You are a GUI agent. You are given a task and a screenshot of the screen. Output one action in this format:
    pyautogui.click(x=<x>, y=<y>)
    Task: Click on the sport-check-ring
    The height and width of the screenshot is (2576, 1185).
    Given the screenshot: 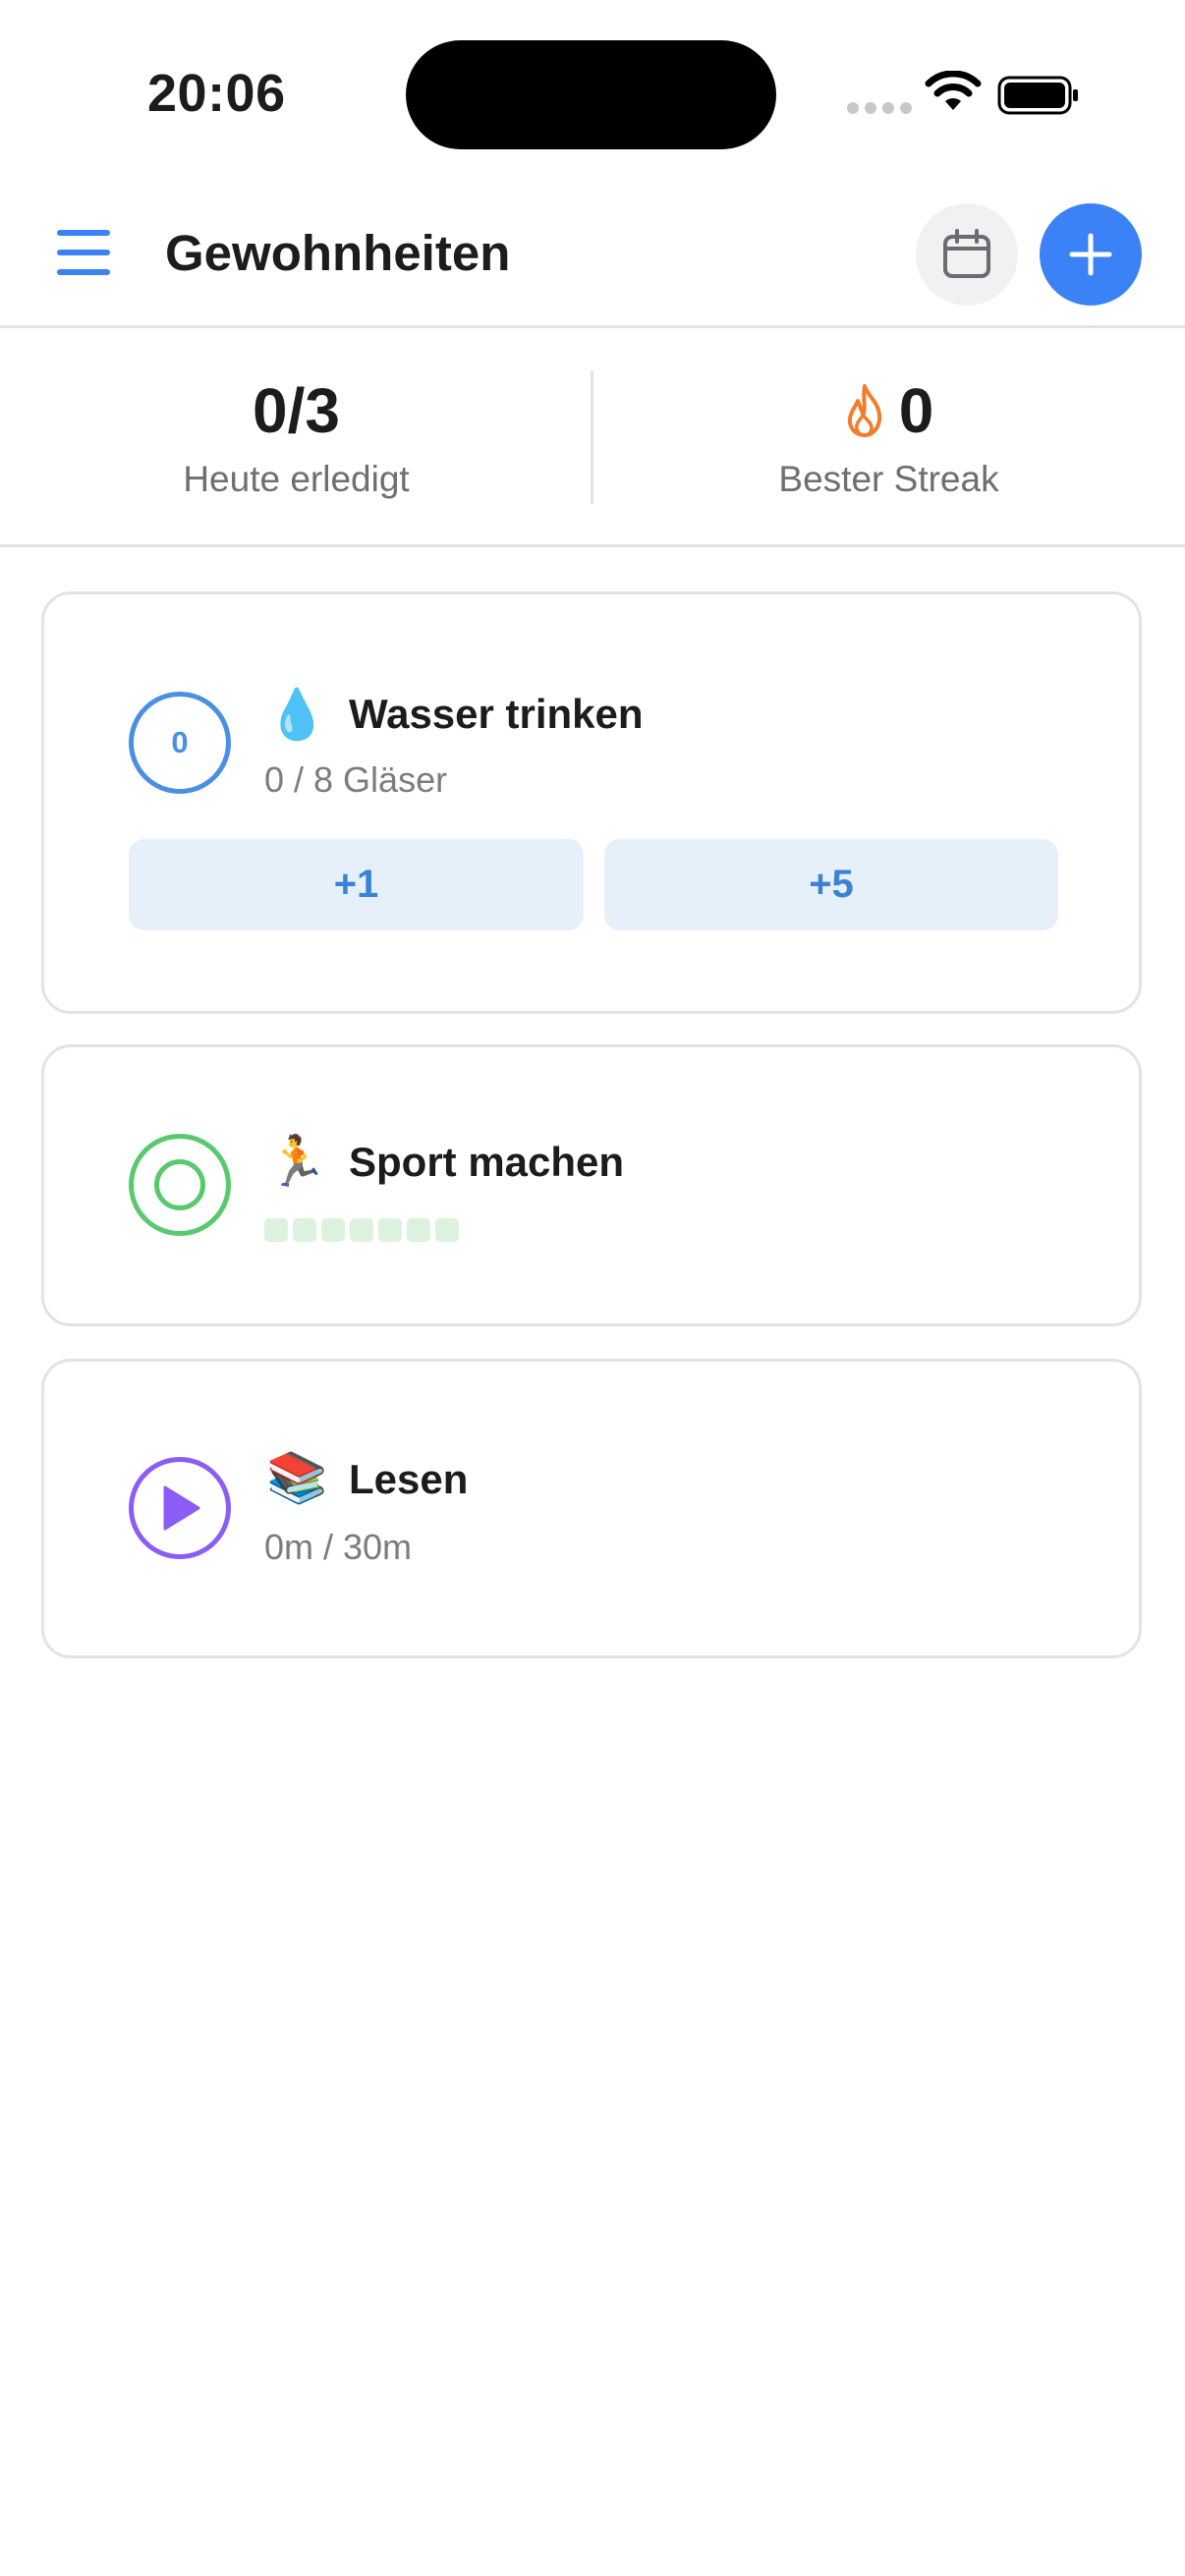 What is the action you would take?
    pyautogui.click(x=180, y=1185)
    